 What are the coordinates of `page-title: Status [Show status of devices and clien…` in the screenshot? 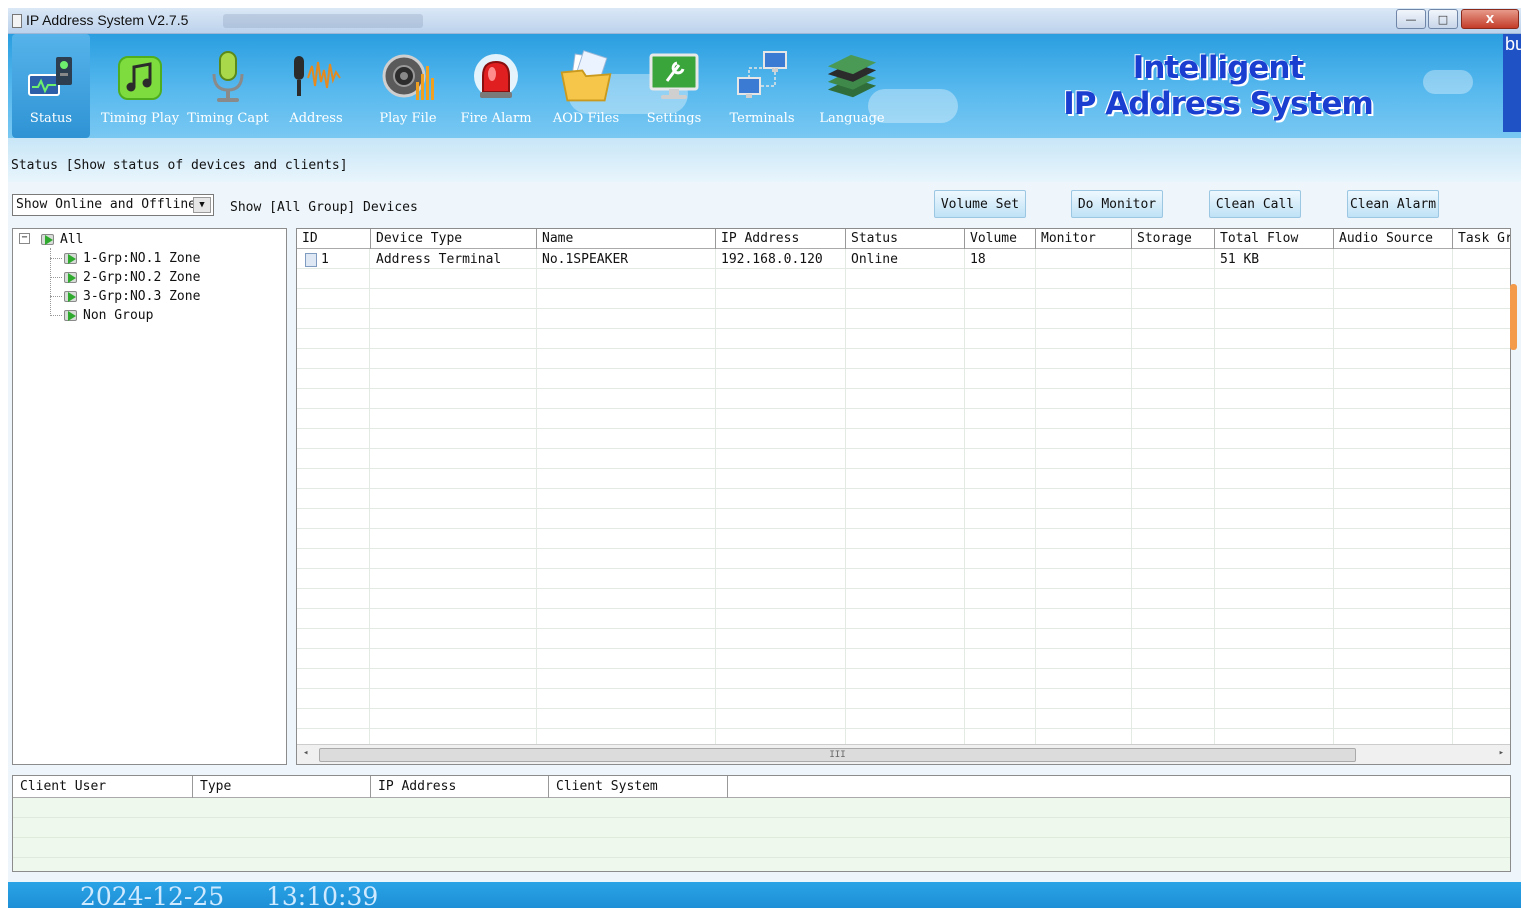 It's located at (179, 165).